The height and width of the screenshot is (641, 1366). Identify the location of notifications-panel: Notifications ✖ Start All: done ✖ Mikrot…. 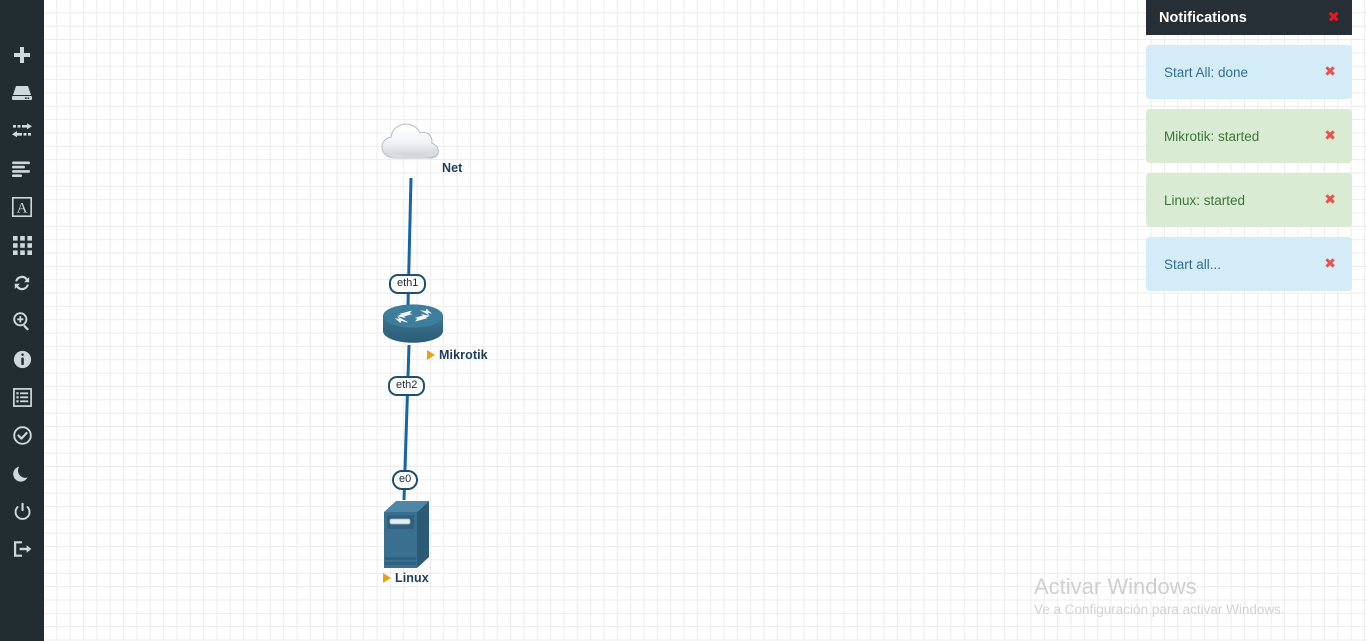
(1249, 145).